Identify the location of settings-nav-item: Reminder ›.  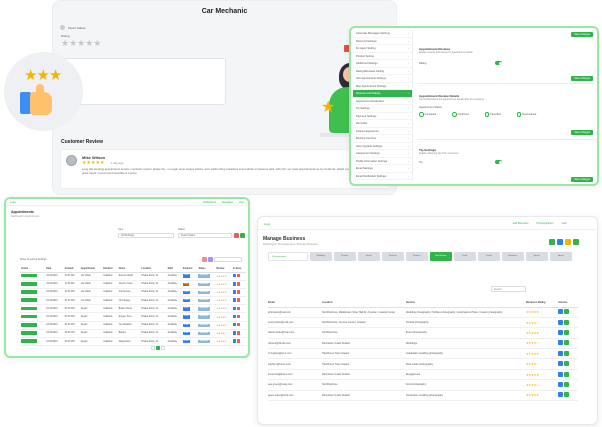
(382, 124).